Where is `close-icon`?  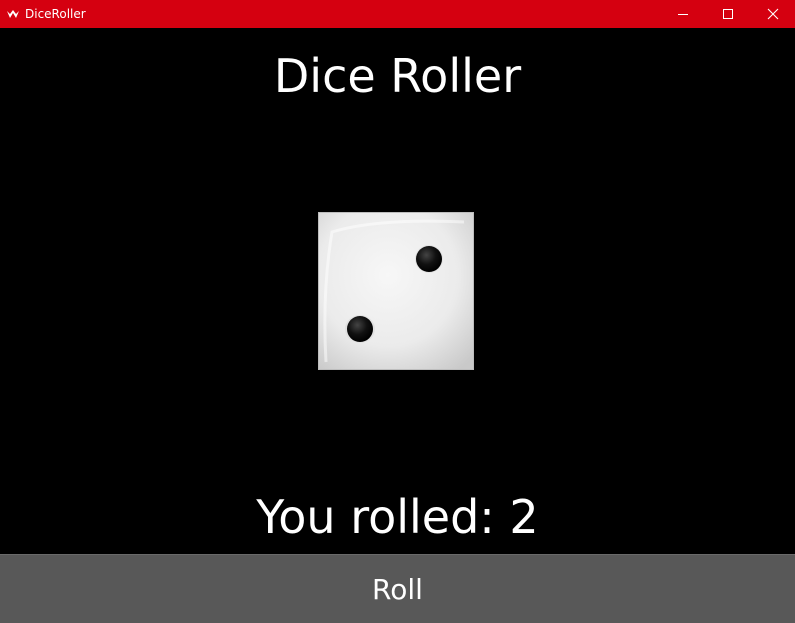
close-icon is located at coordinates (772, 14).